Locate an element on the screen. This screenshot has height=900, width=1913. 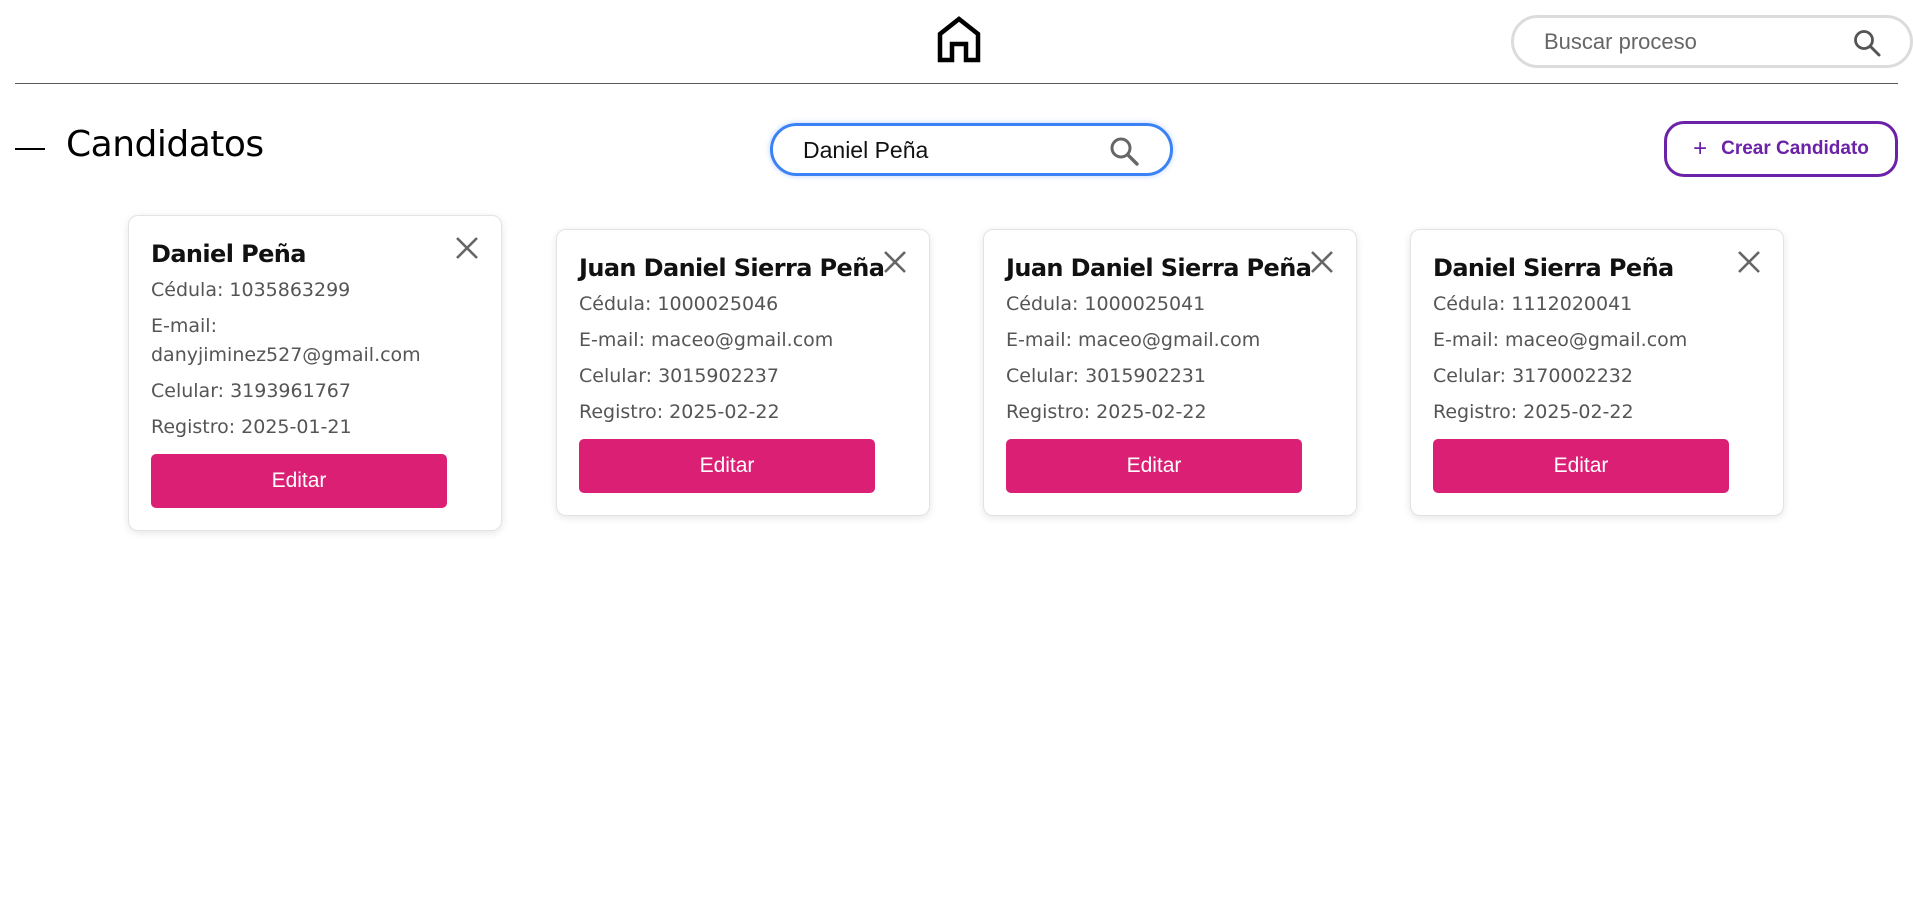
candidate-search-input is located at coordinates (953, 150).